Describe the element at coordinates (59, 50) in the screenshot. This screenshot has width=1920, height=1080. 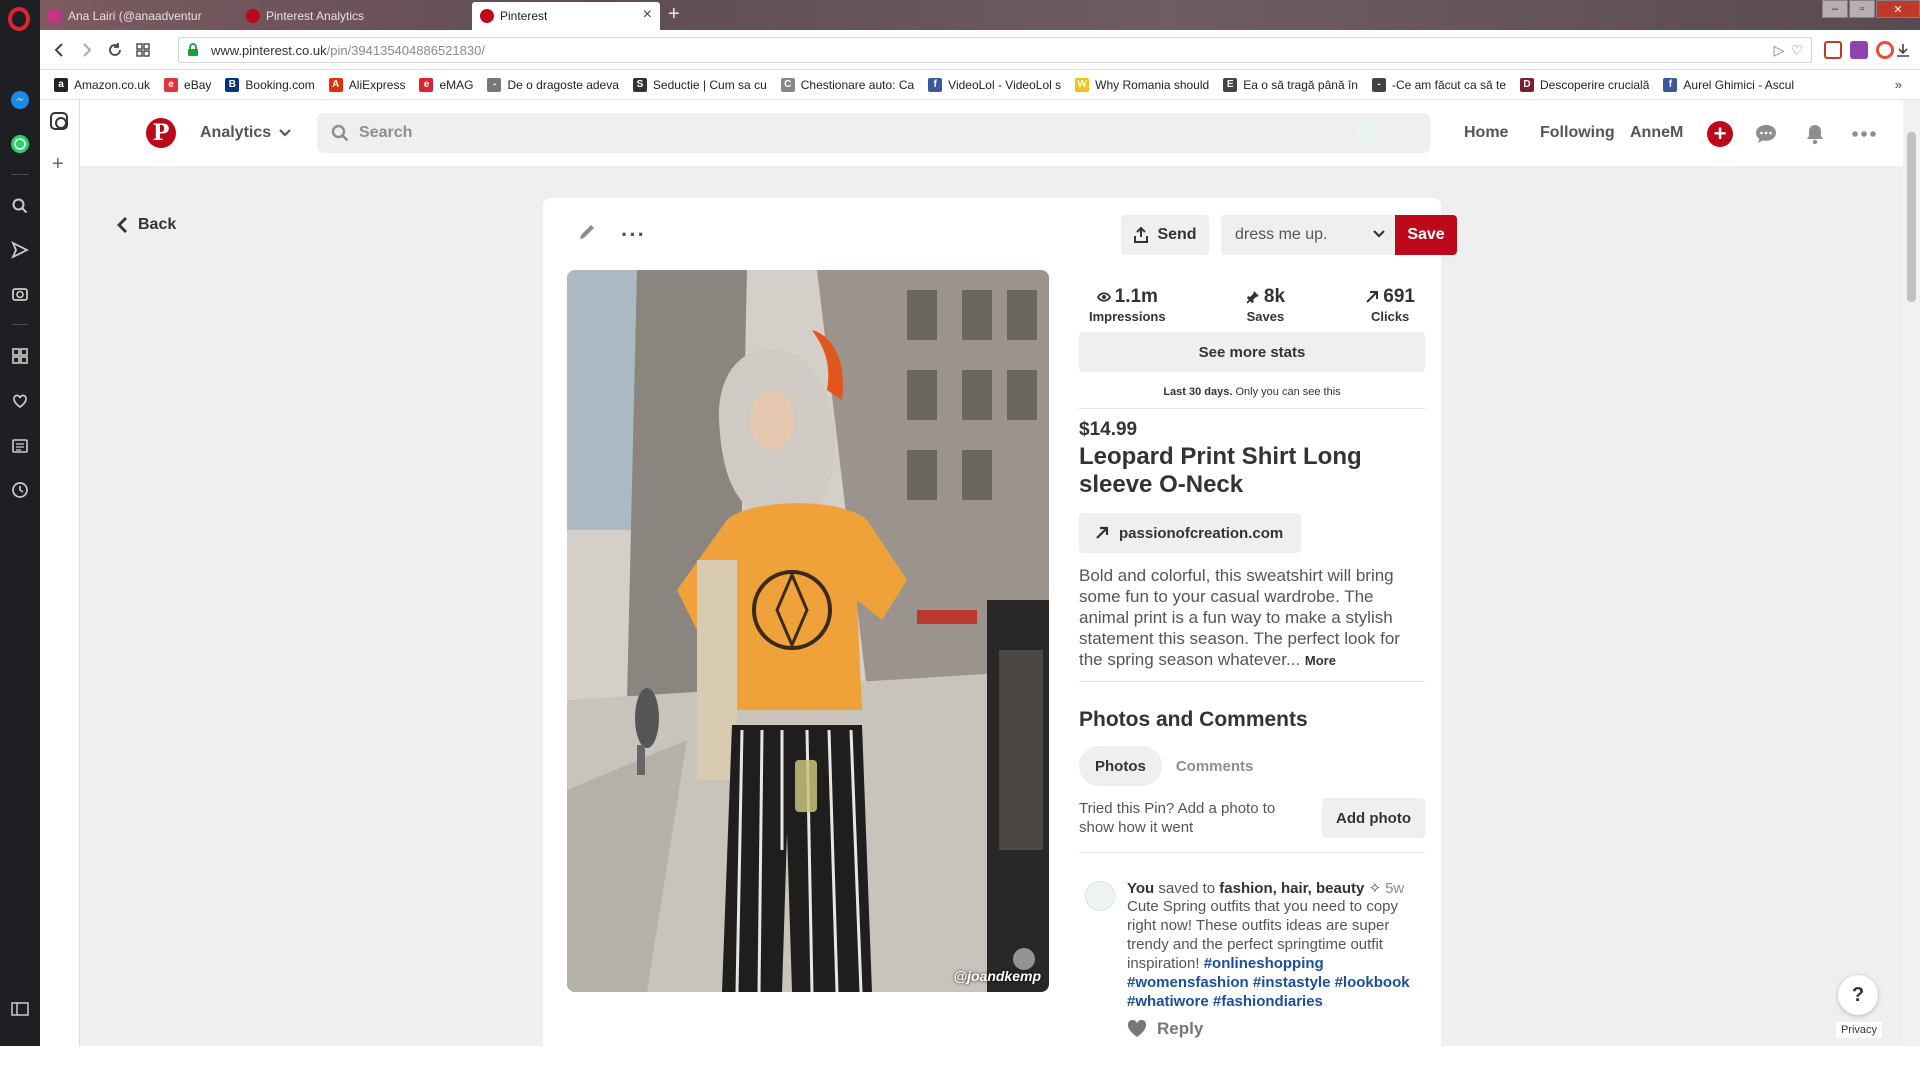
I see `back-nav-icon` at that location.